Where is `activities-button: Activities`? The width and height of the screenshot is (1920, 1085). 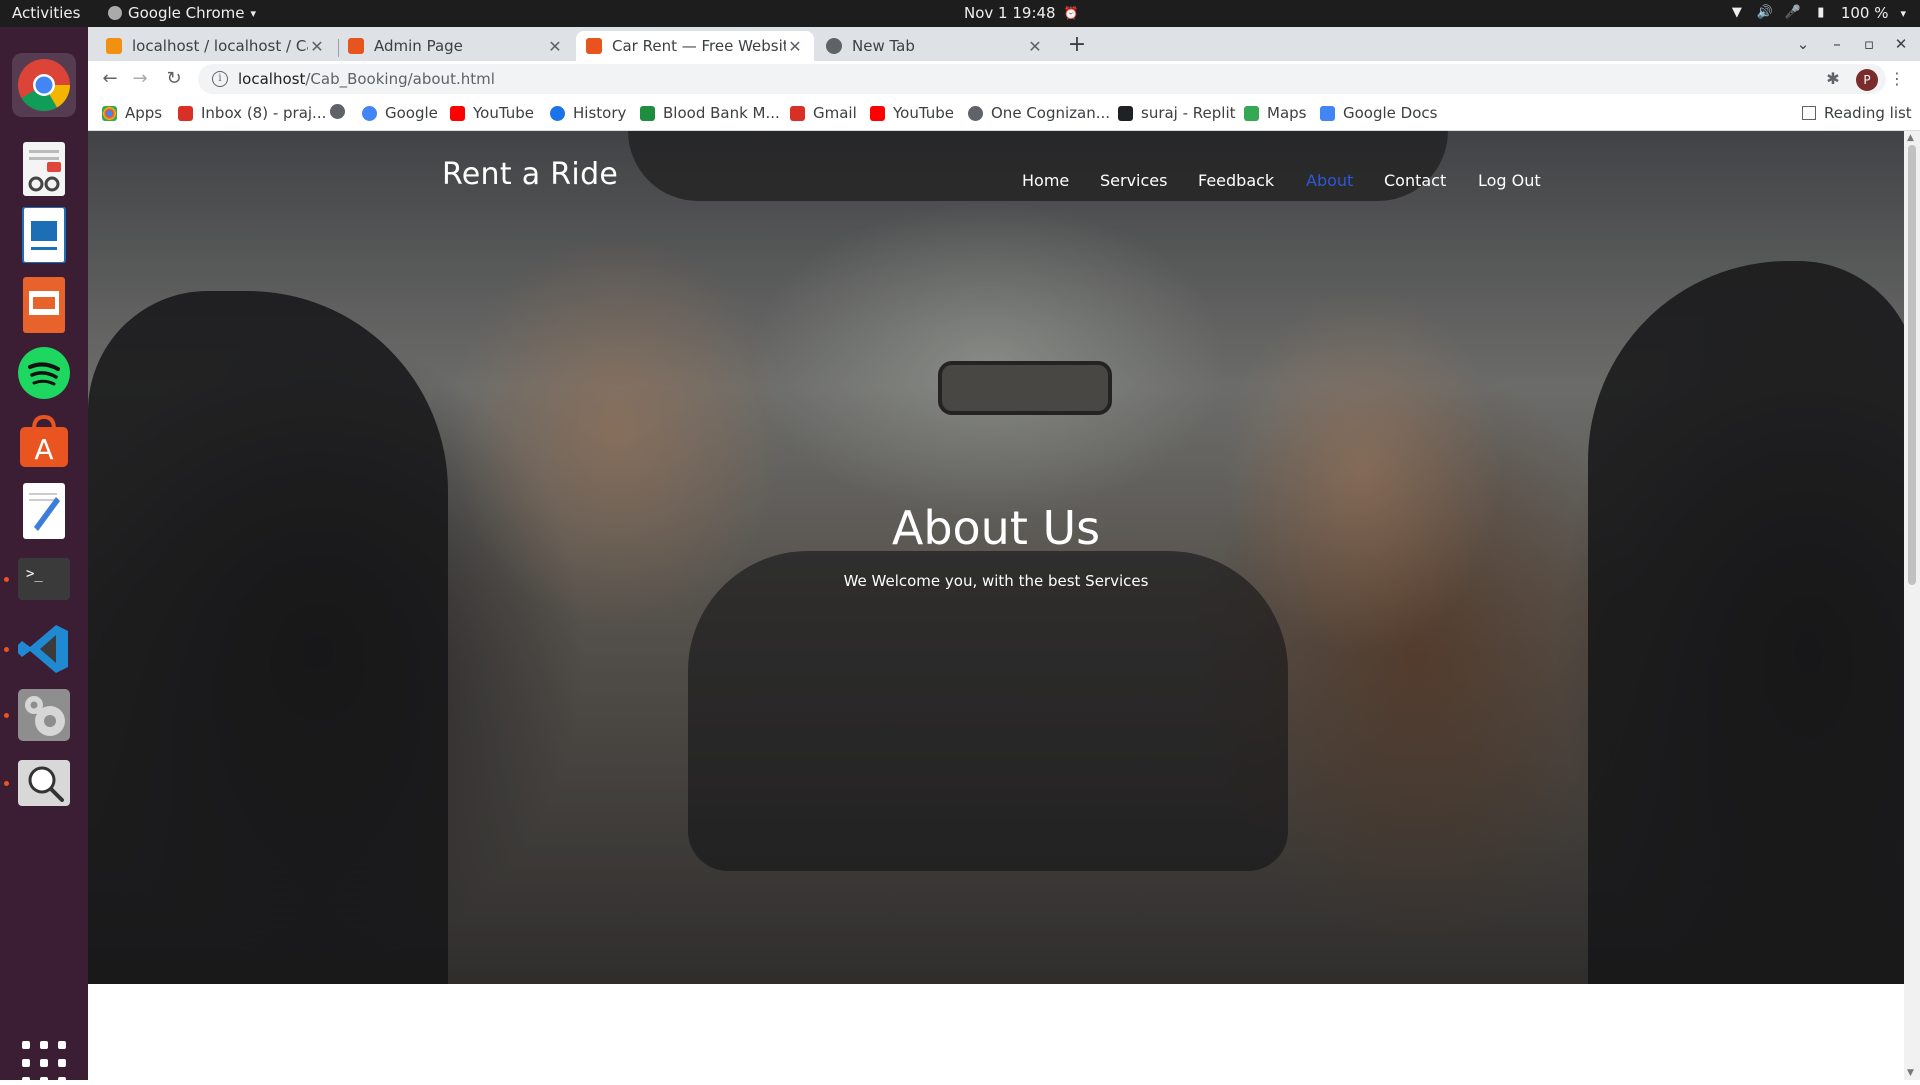 activities-button: Activities is located at coordinates (46, 13).